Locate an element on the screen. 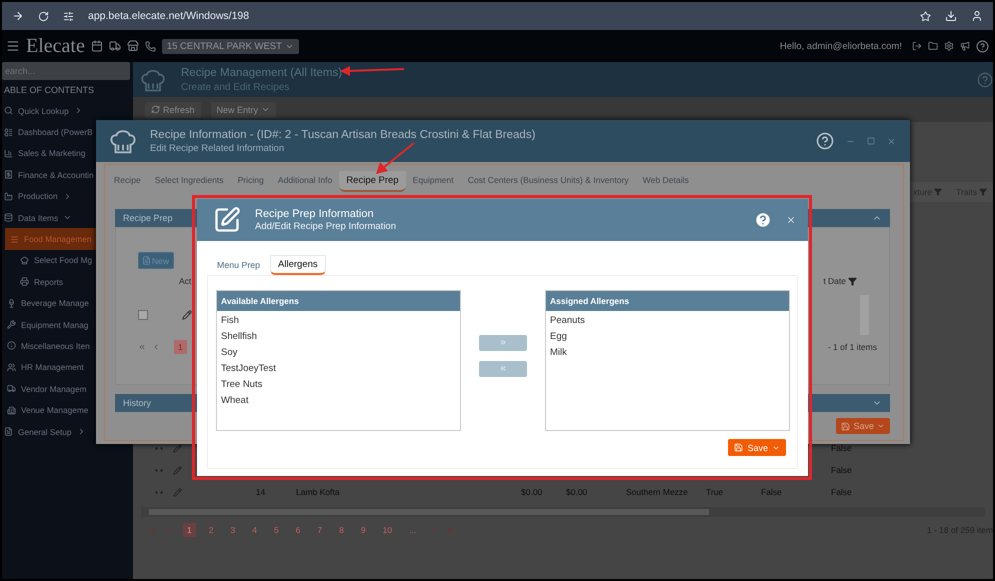 The height and width of the screenshot is (581, 995). sidebar-item: Miscellaneous Iten is located at coordinates (67, 346).